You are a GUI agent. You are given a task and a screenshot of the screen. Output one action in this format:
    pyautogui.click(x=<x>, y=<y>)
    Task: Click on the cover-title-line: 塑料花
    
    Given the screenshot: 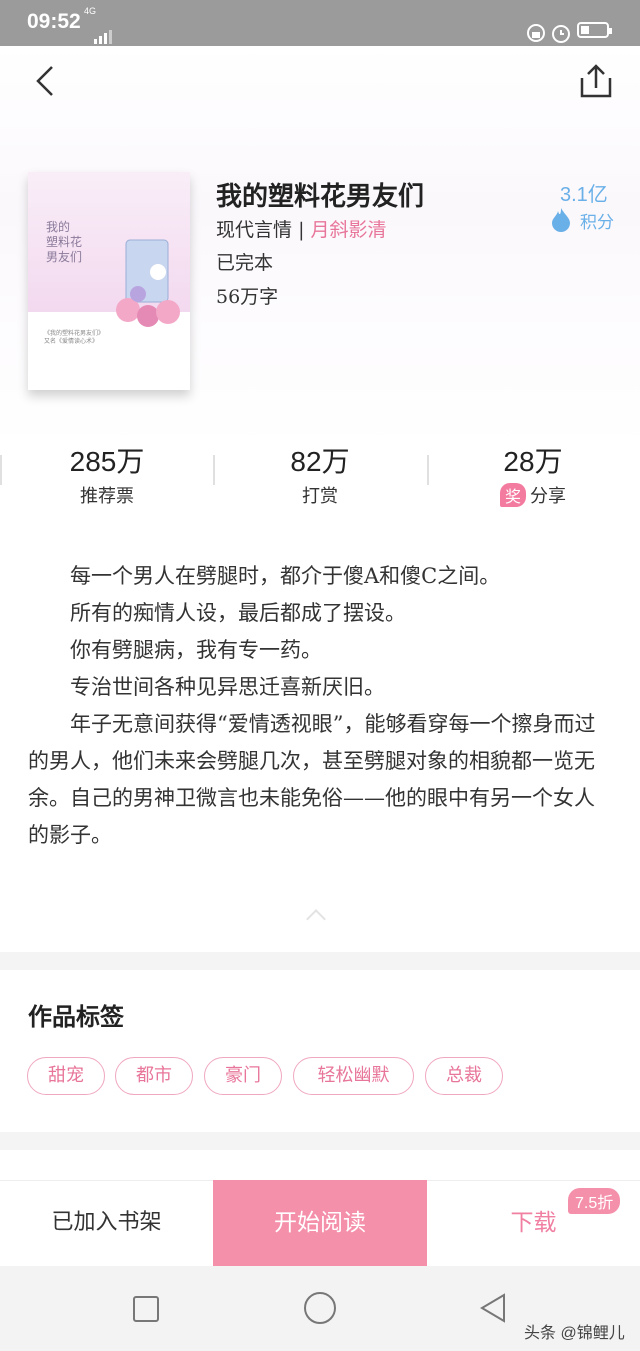 What is the action you would take?
    pyautogui.click(x=64, y=242)
    